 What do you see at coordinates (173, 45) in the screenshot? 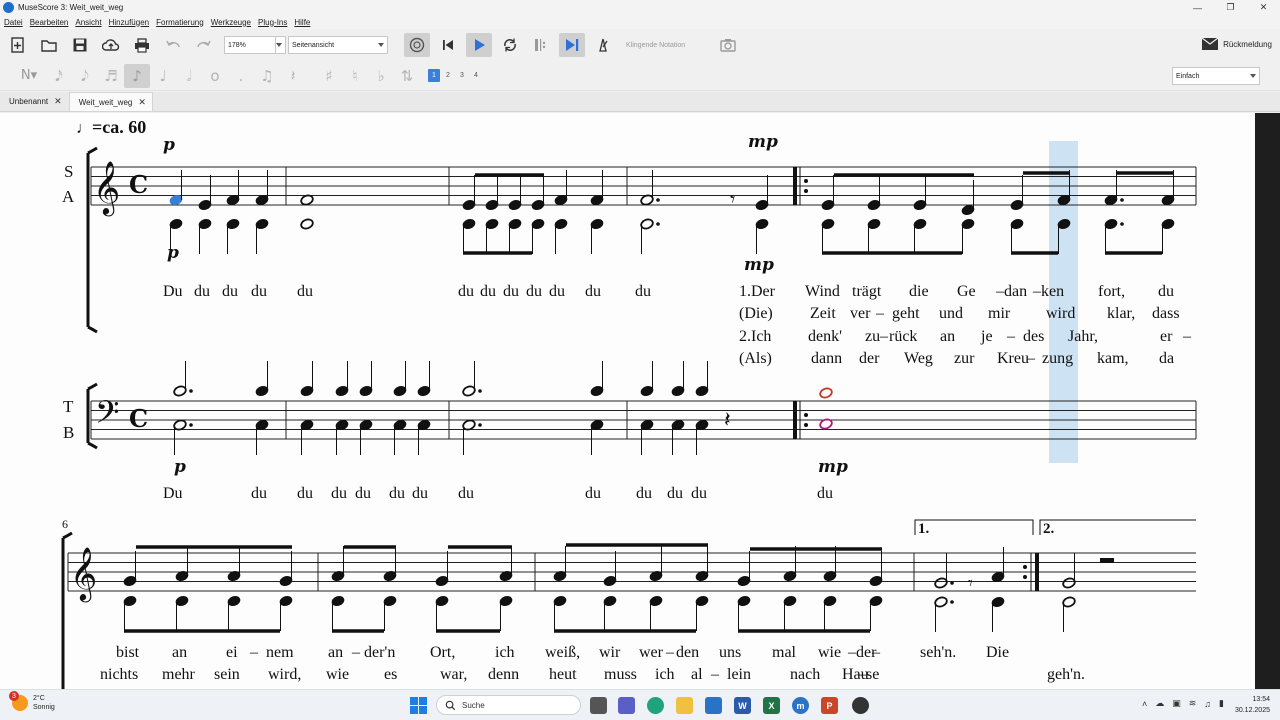
I see `undo-button` at bounding box center [173, 45].